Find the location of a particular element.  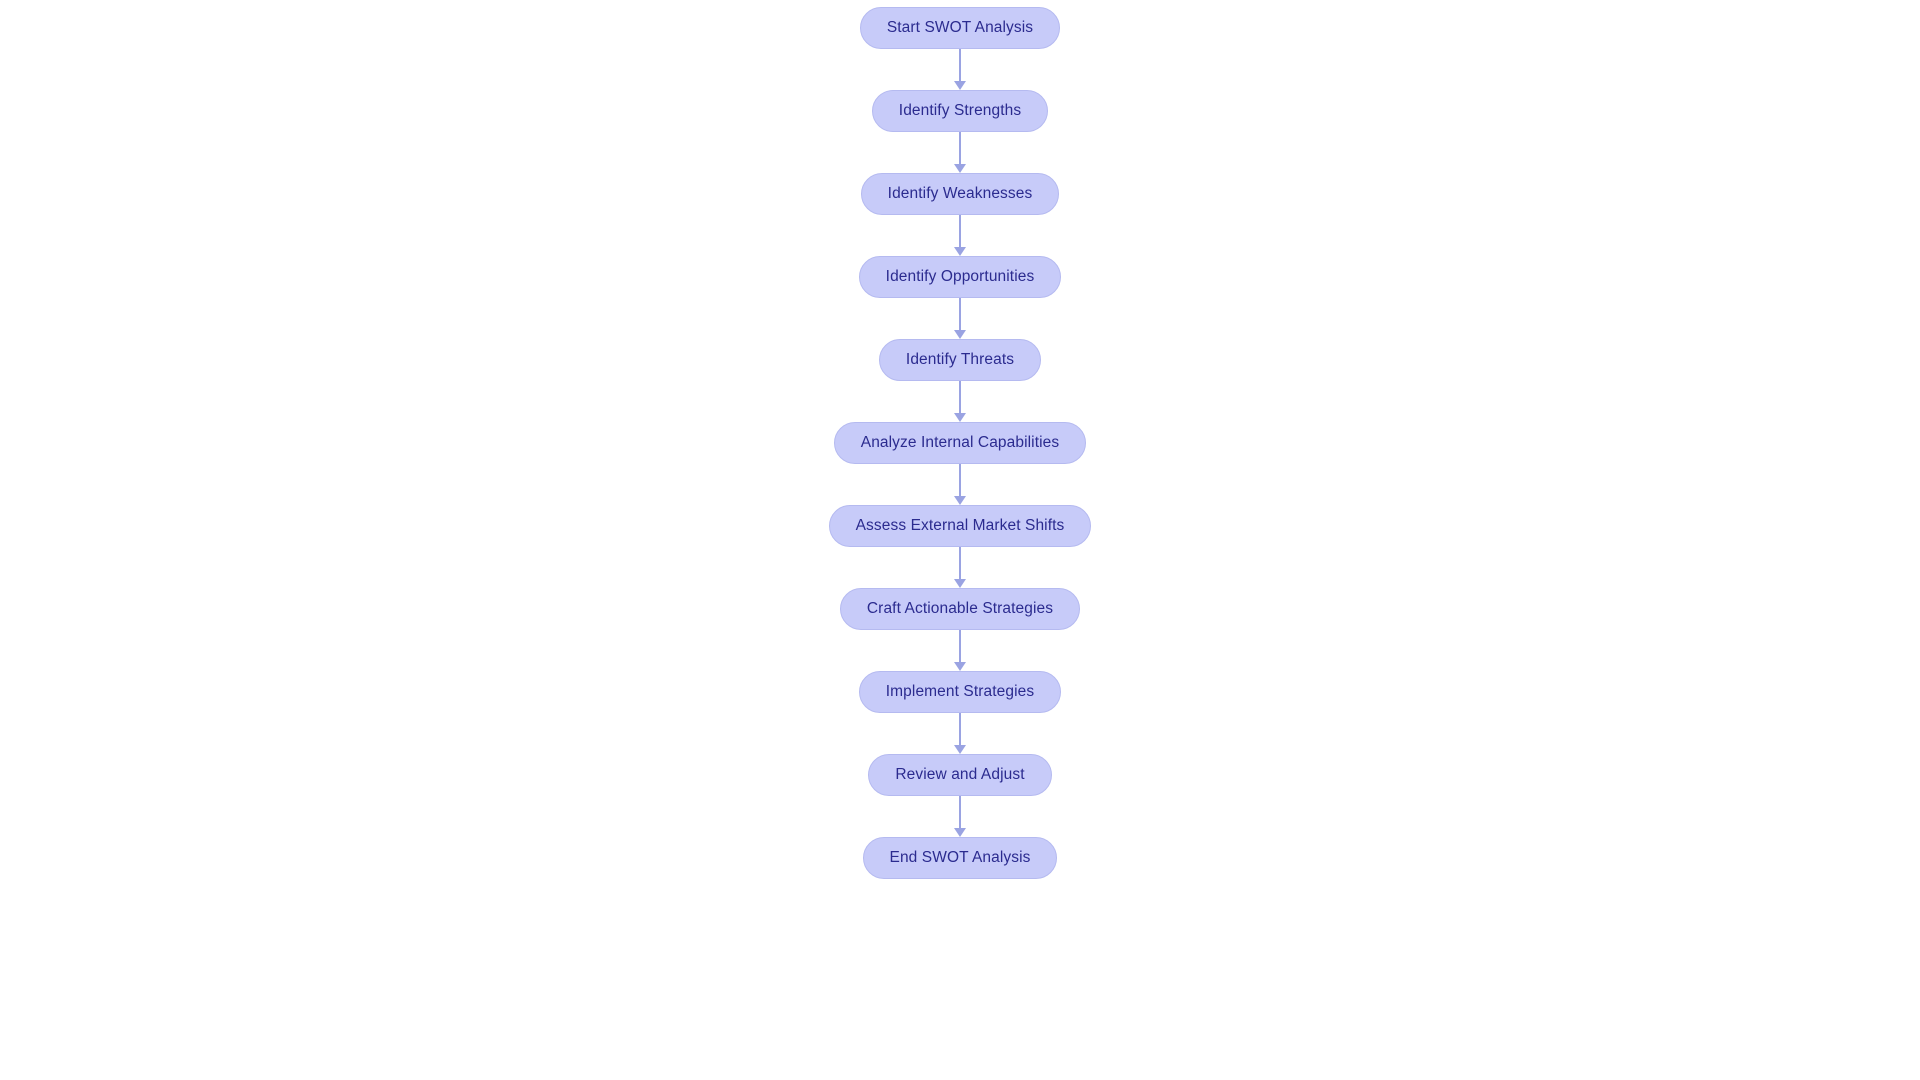

flow-node-start: Start SWOT Analysis is located at coordinates (960, 28).